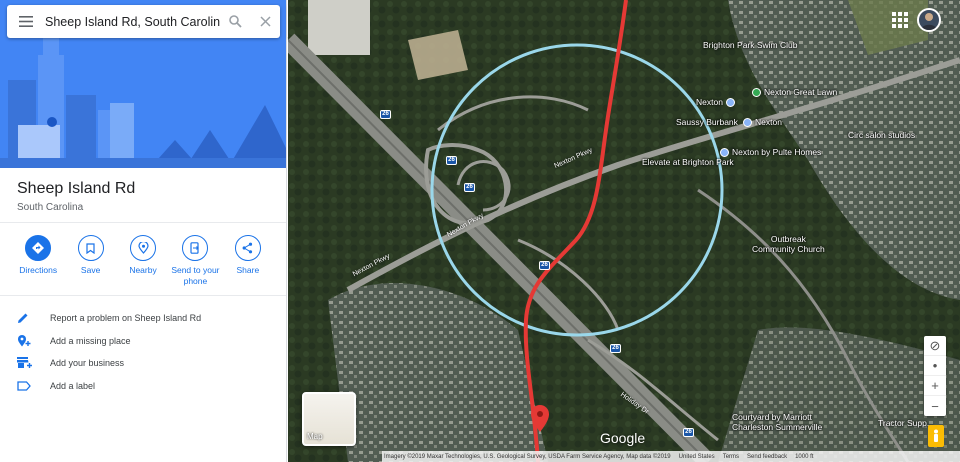 The width and height of the screenshot is (960, 462). Describe the element at coordinates (25, 318) in the screenshot. I see `pencil-icon` at that location.